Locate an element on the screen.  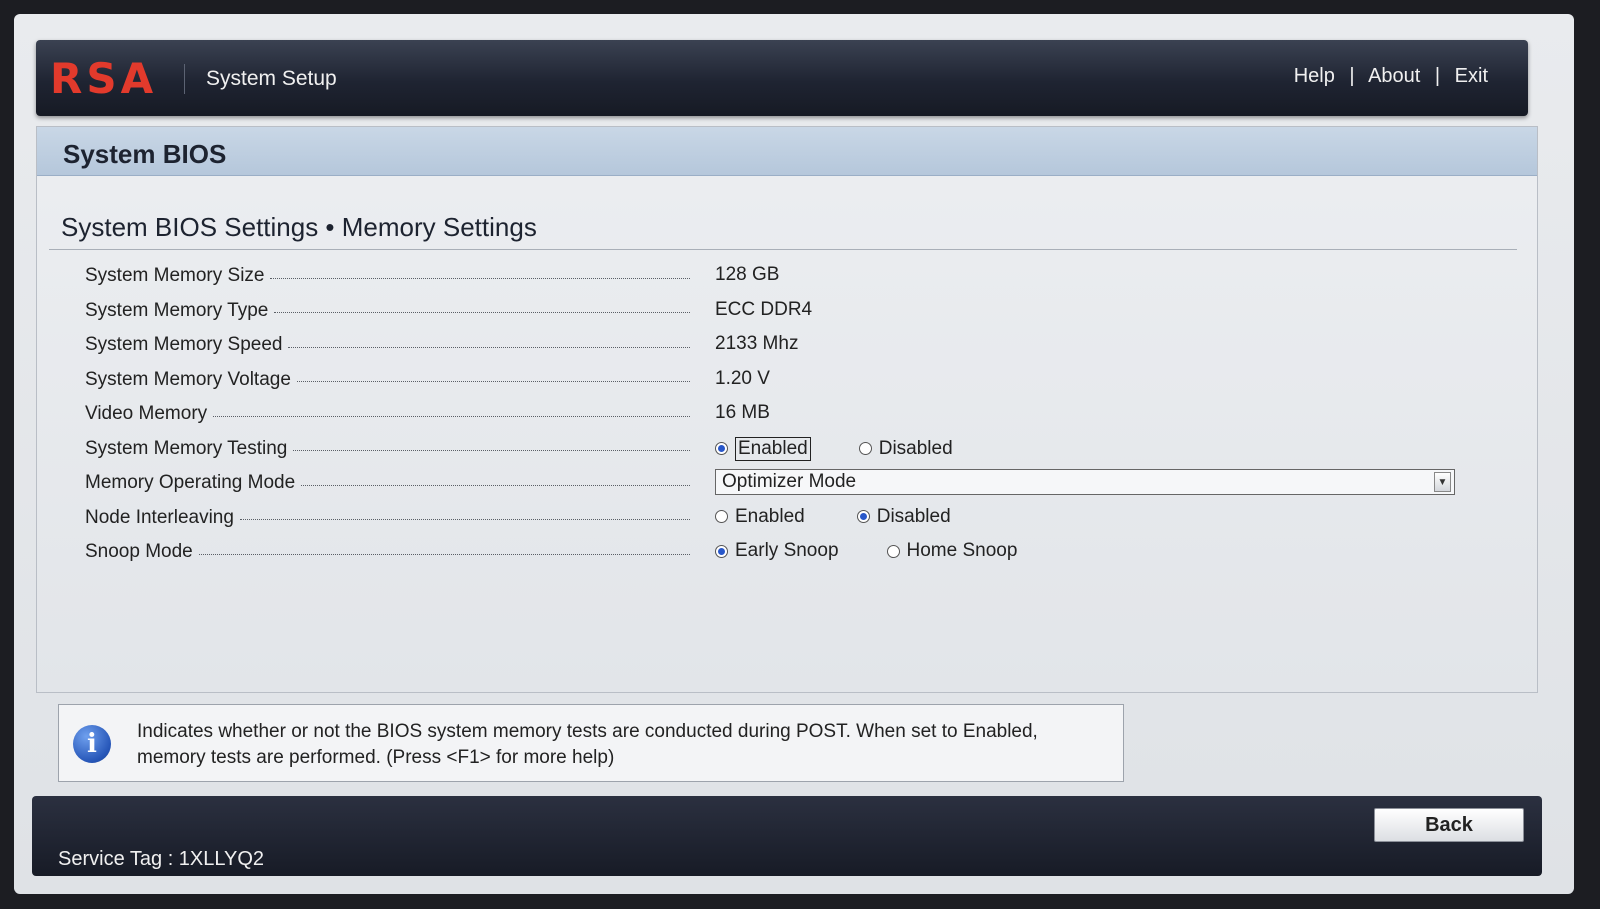
setting-row-video-memory: Video Memory 16 MB is located at coordinates (800, 414).